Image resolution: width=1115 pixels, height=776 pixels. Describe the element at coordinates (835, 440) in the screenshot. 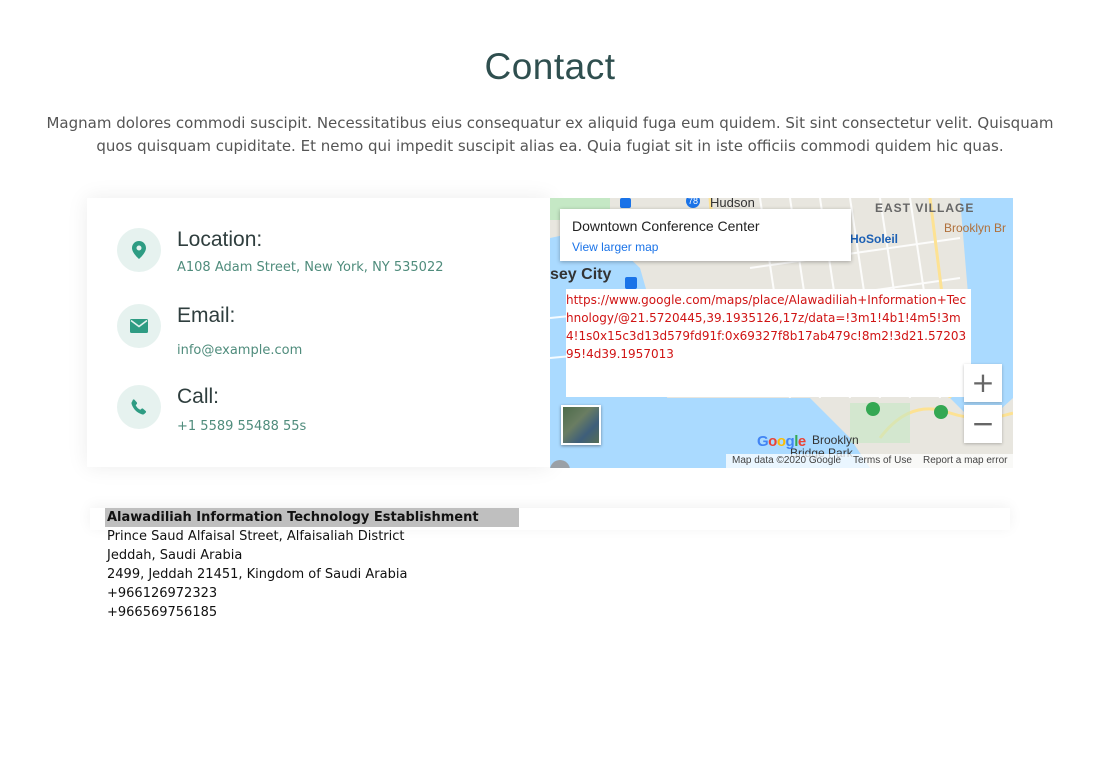

I see `map-label-brooklyn-park: Brooklyn` at that location.